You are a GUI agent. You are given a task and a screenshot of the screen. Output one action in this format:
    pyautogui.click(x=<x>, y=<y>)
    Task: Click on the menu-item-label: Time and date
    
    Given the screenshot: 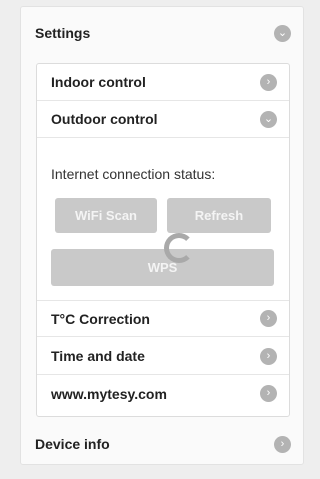 What is the action you would take?
    pyautogui.click(x=98, y=356)
    